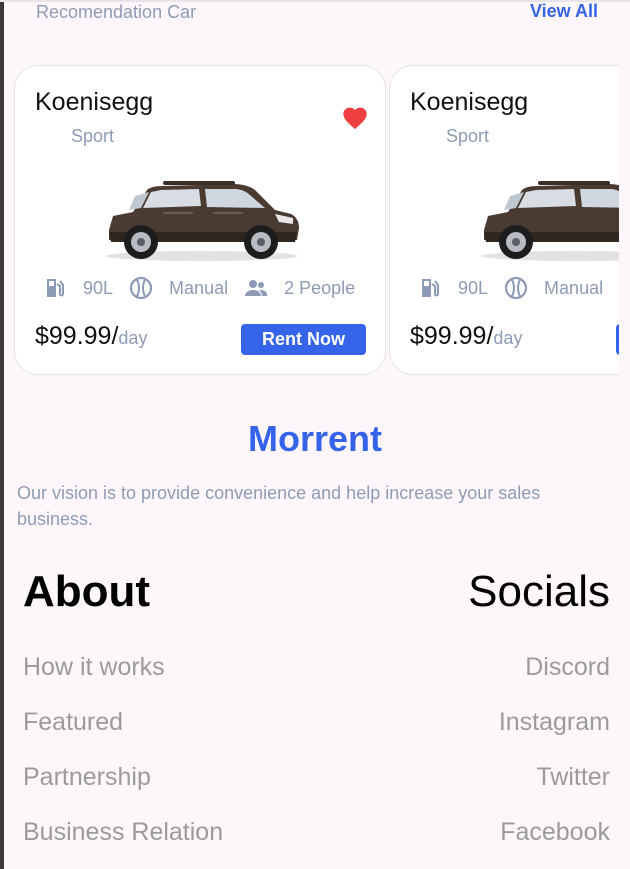 This screenshot has height=869, width=630. What do you see at coordinates (94, 667) in the screenshot?
I see `footer-link-how-it-works: How it works` at bounding box center [94, 667].